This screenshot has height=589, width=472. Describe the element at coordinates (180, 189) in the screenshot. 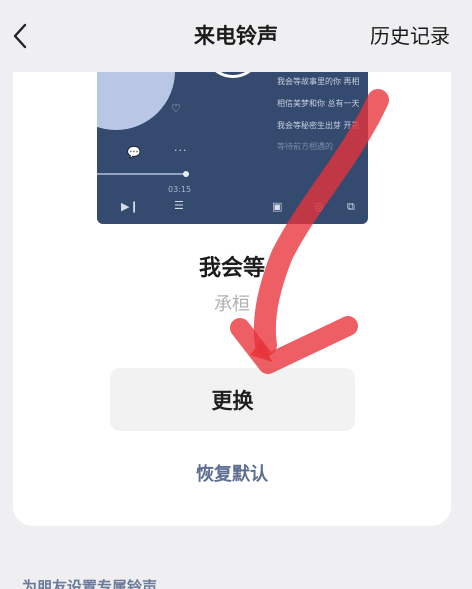

I see `duration-text: 03:15` at that location.